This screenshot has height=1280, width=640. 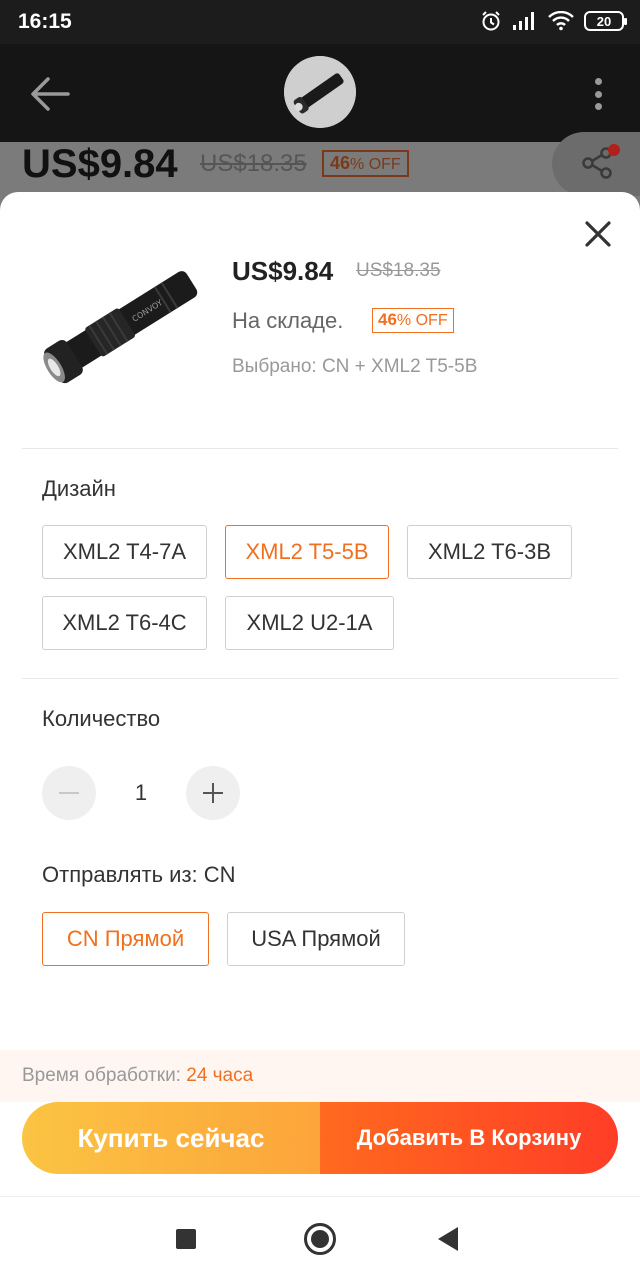 What do you see at coordinates (598, 94) in the screenshot?
I see `more-options-button` at bounding box center [598, 94].